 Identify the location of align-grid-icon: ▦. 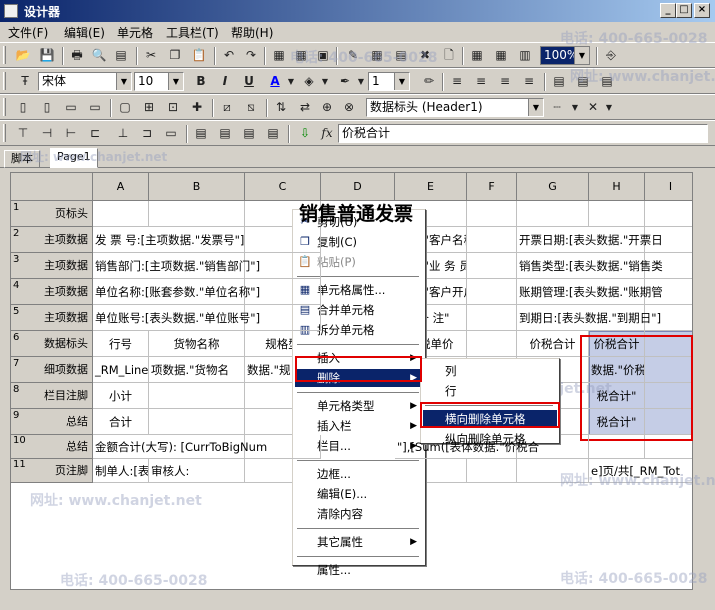
(501, 55).